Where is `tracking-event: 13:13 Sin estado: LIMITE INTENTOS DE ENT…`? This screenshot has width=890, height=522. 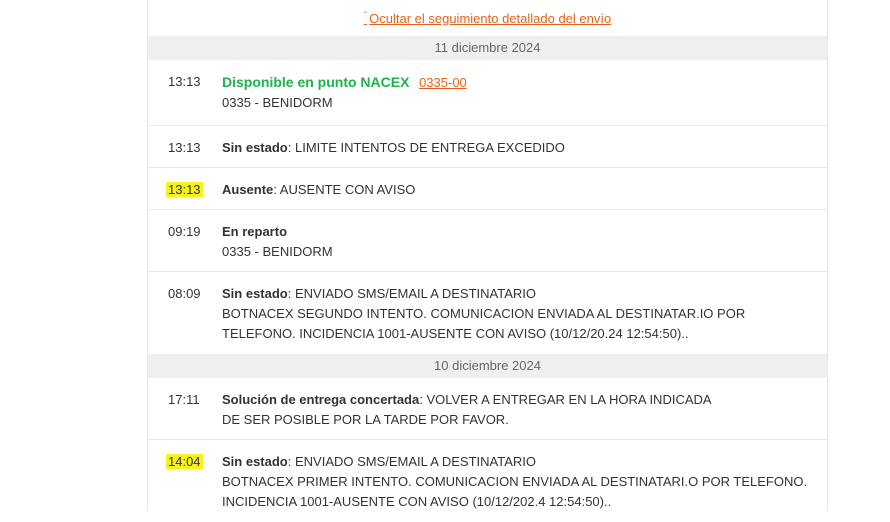
tracking-event: 13:13 Sin estado: LIMITE INTENTOS DE ENT… is located at coordinates (487, 147).